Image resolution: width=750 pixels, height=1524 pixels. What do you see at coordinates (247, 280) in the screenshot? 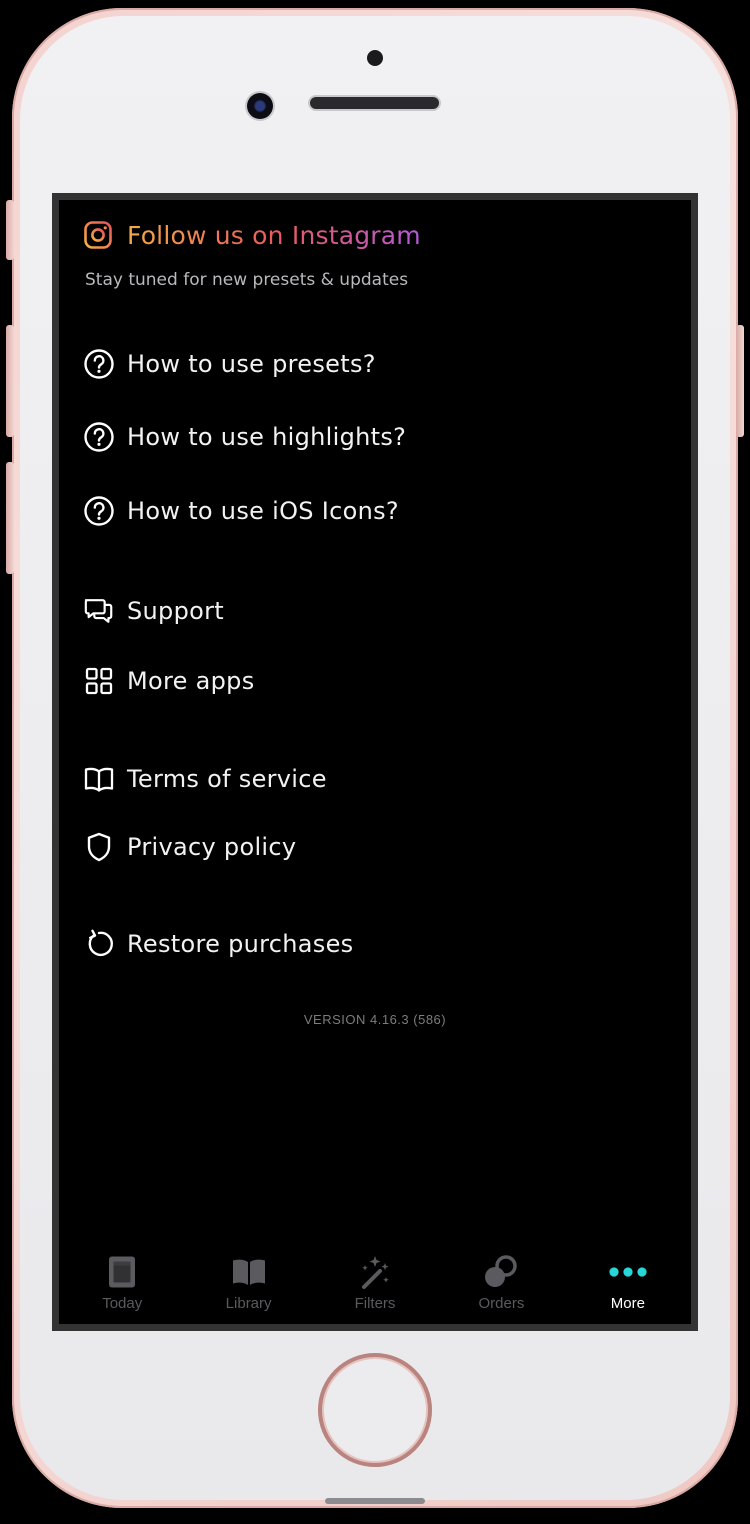
I see `instagram-subtitle: Stay tuned for new presets & updates` at bounding box center [247, 280].